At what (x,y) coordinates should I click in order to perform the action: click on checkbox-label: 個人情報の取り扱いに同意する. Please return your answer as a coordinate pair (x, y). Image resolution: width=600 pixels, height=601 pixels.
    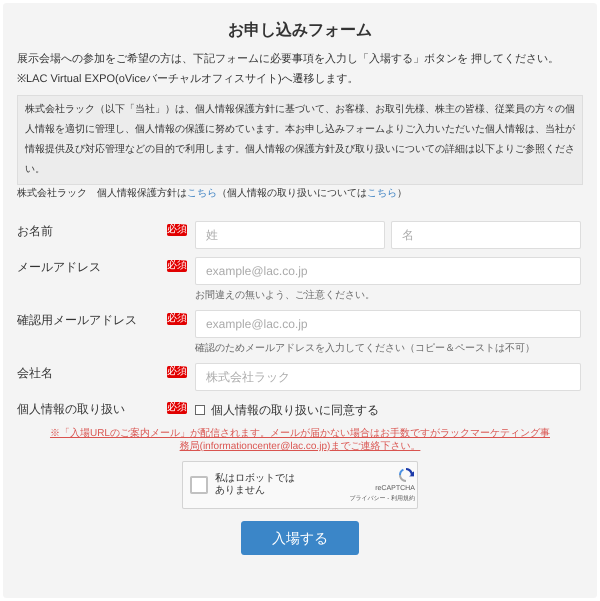
    Looking at the image, I should click on (295, 410).